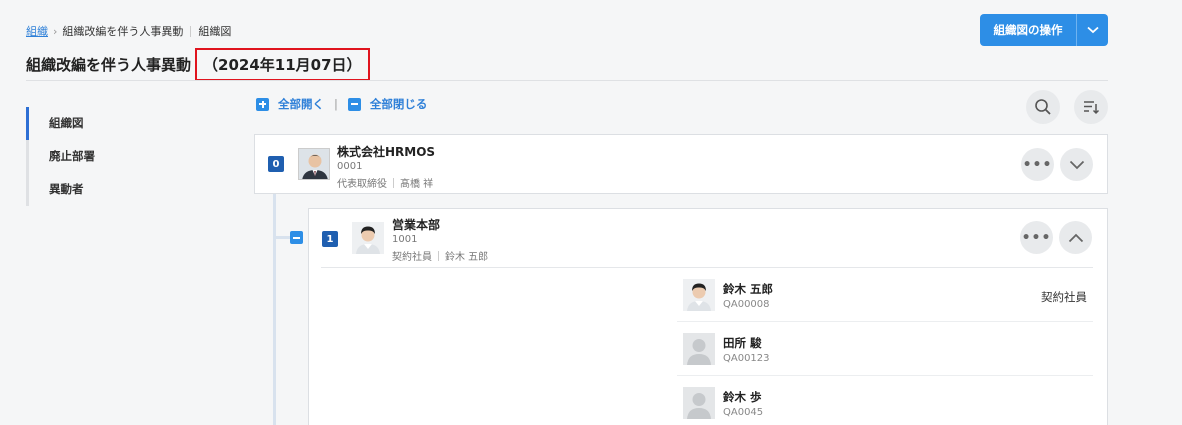 Image resolution: width=1182 pixels, height=425 pixels. Describe the element at coordinates (746, 304) in the screenshot. I see `member-code: QA00008` at that location.